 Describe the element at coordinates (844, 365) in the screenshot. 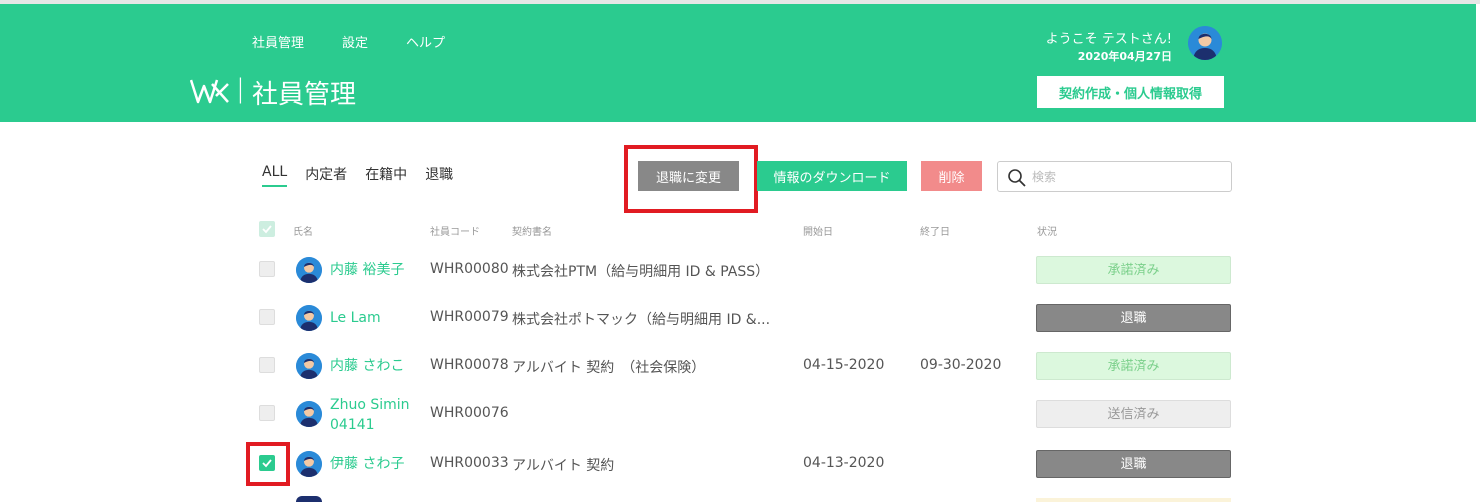

I see `start-date: 04-15-2020` at that location.